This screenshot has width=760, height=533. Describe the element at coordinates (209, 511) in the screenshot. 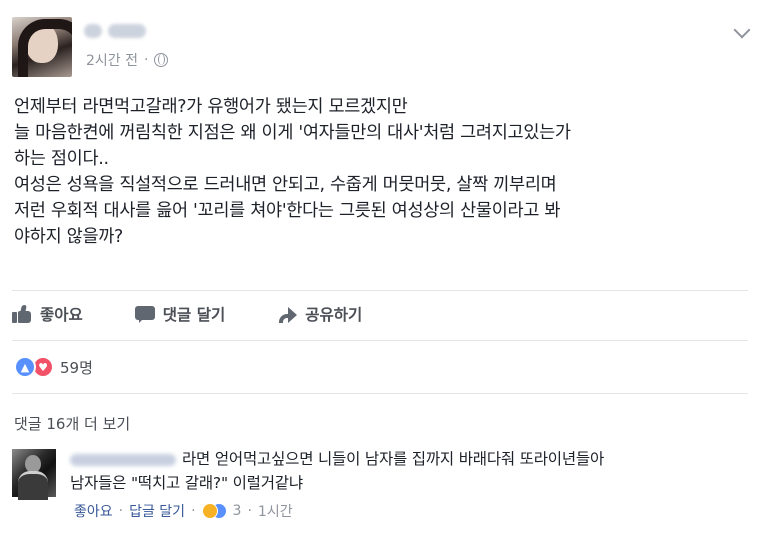

I see `haha-reaction-icon` at that location.